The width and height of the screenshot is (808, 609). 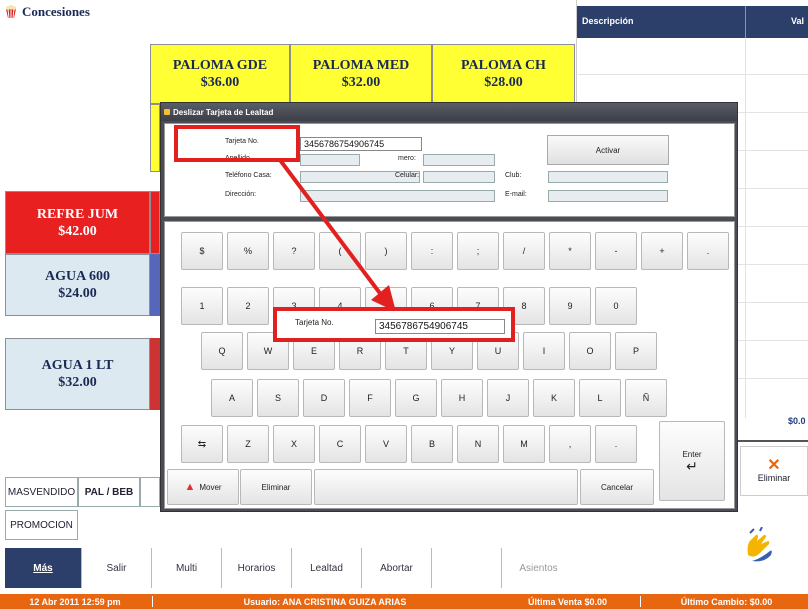 I want to click on highlight-card-field, so click(x=237, y=143).